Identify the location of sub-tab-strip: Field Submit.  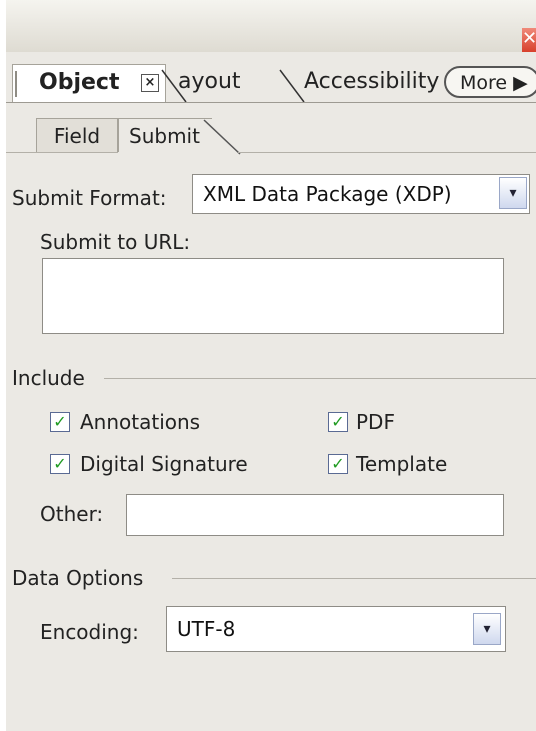
(271, 133).